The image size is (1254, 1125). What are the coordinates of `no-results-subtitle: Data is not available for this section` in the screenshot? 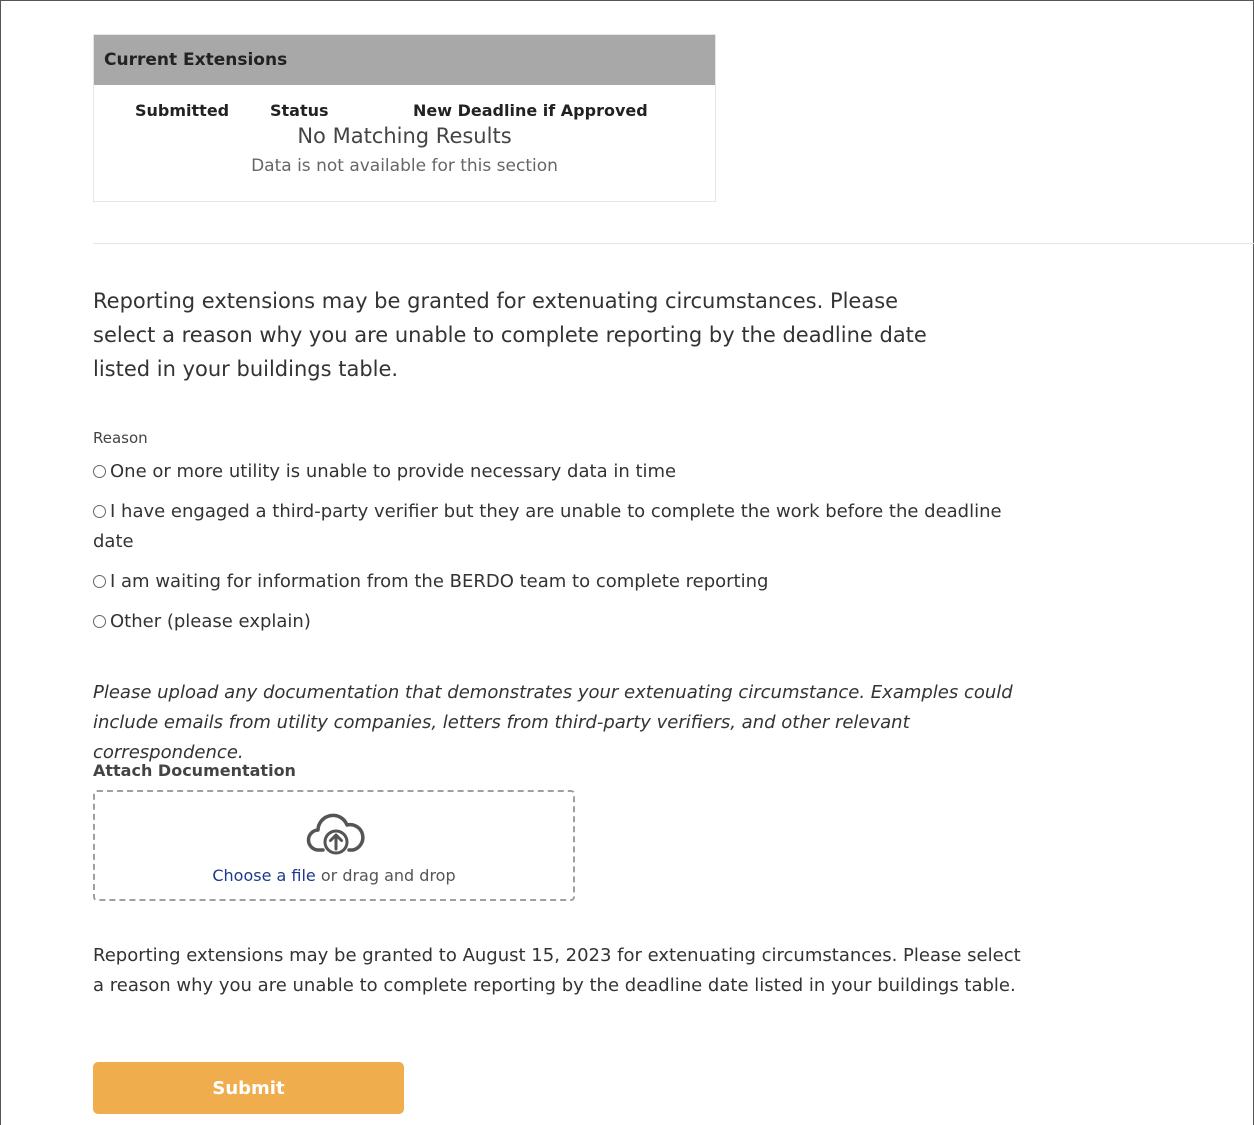 It's located at (404, 166).